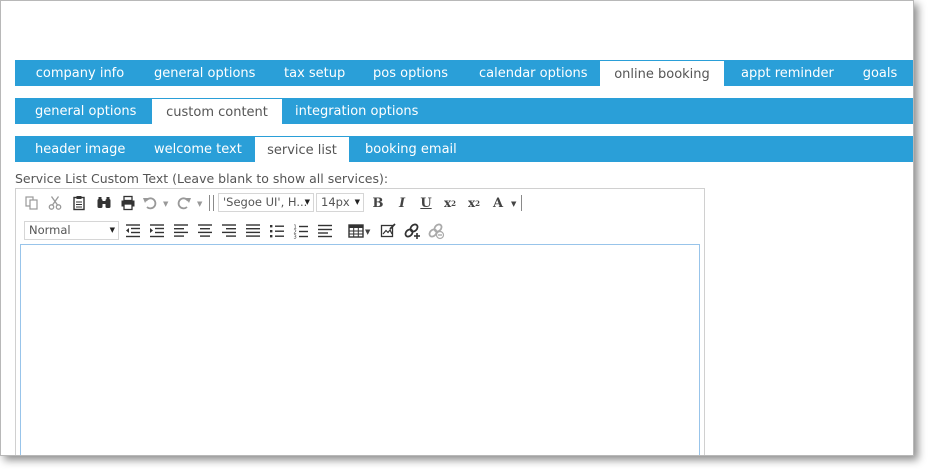 This screenshot has width=929, height=469. I want to click on align-right-icon, so click(229, 231).